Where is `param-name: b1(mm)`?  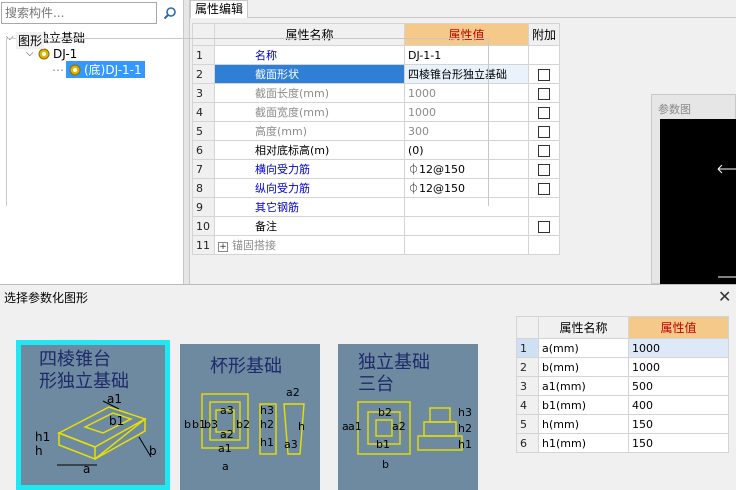 param-name: b1(mm) is located at coordinates (583, 405).